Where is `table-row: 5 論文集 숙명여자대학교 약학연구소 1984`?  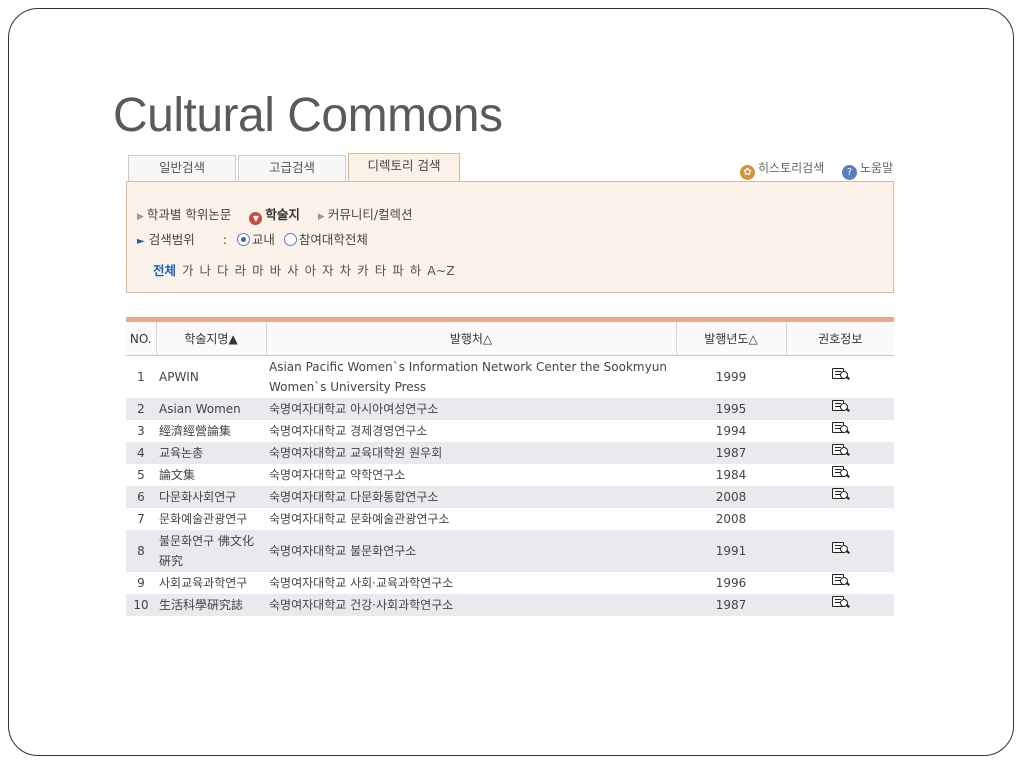
table-row: 5 論文集 숙명여자대학교 약학연구소 1984 is located at coordinates (510, 475).